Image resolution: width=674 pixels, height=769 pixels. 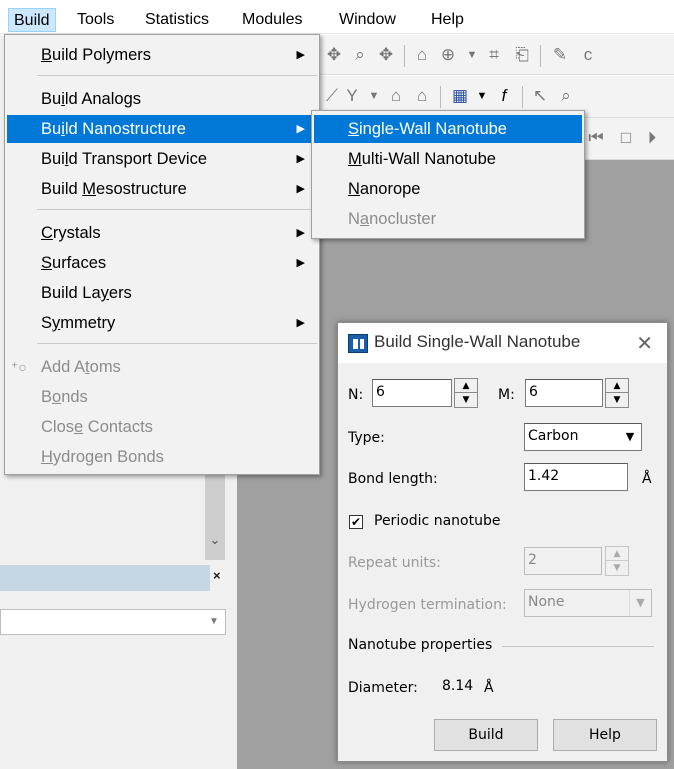 What do you see at coordinates (162, 233) in the screenshot?
I see `menu-item-crystals: Crystals ▶` at bounding box center [162, 233].